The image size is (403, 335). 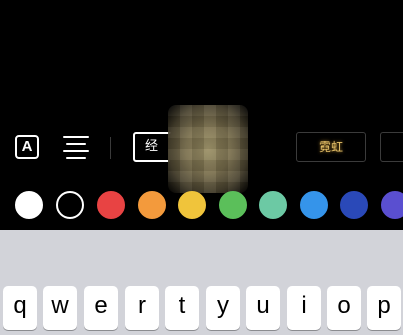 I want to click on style-chip-classic-label: 经, so click(x=152, y=146).